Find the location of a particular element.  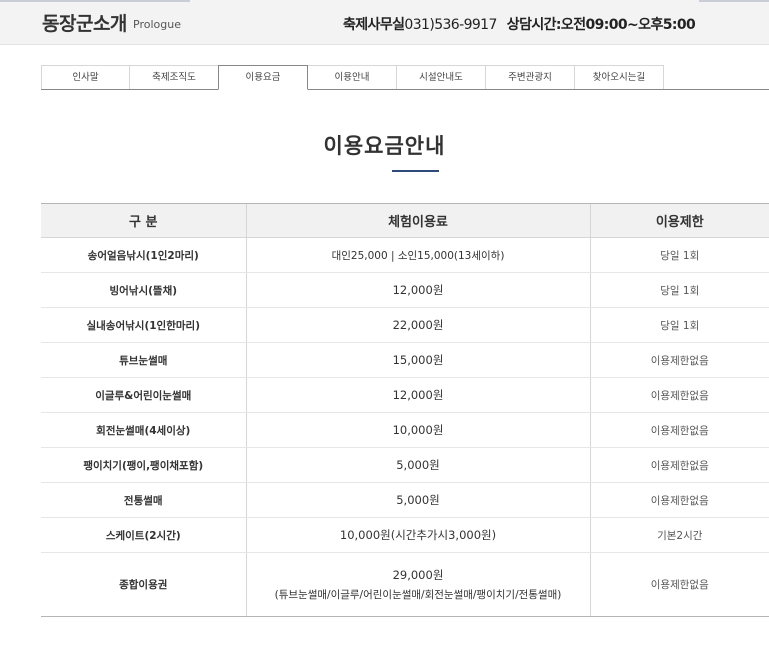

tab-fees: 이용요금 is located at coordinates (263, 77).